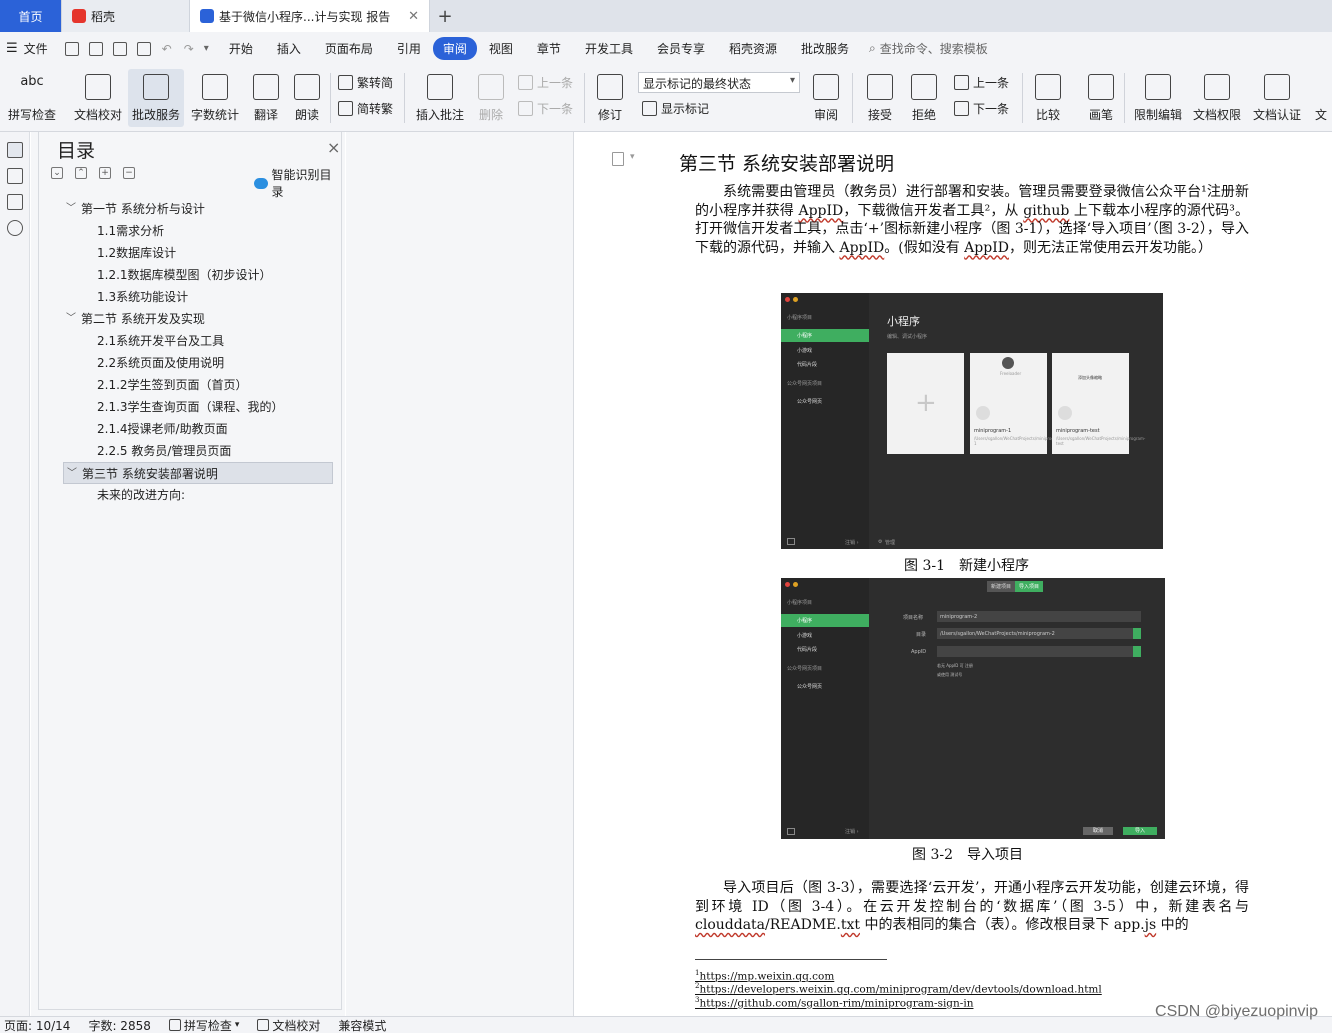 Image resolution: width=1332 pixels, height=1034 pixels. I want to click on prev-change-button: 上一条, so click(981, 82).